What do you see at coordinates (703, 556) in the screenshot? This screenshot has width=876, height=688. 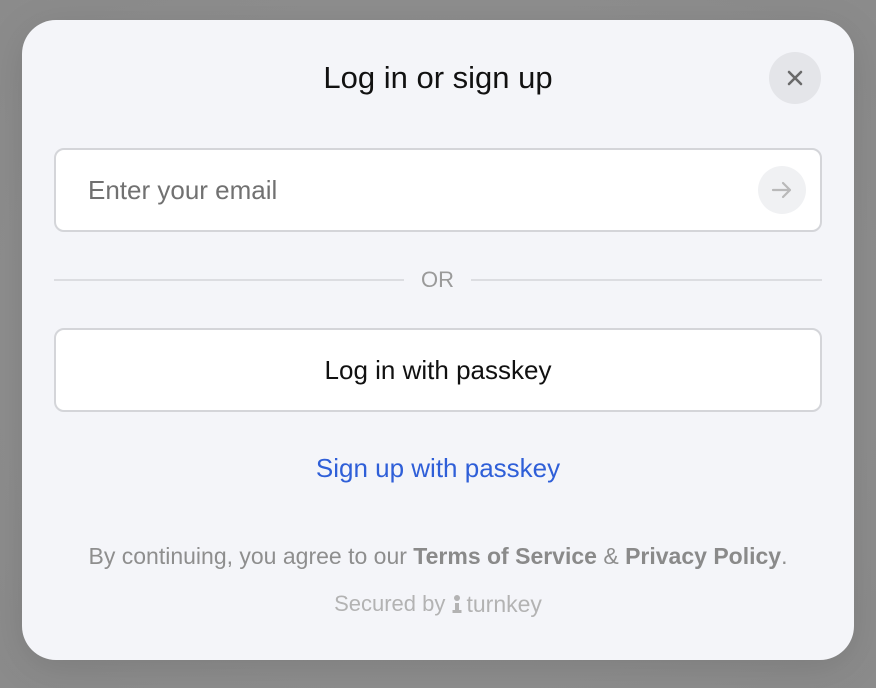 I see `privacy-policy-link: Privacy Policy` at bounding box center [703, 556].